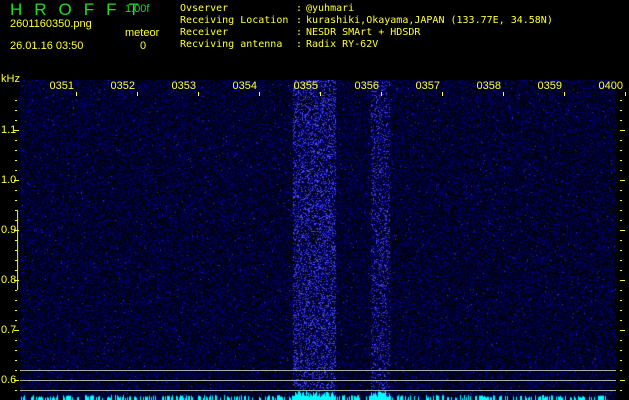 This screenshot has height=400, width=629. I want to click on time-label: 0354, so click(244, 86).